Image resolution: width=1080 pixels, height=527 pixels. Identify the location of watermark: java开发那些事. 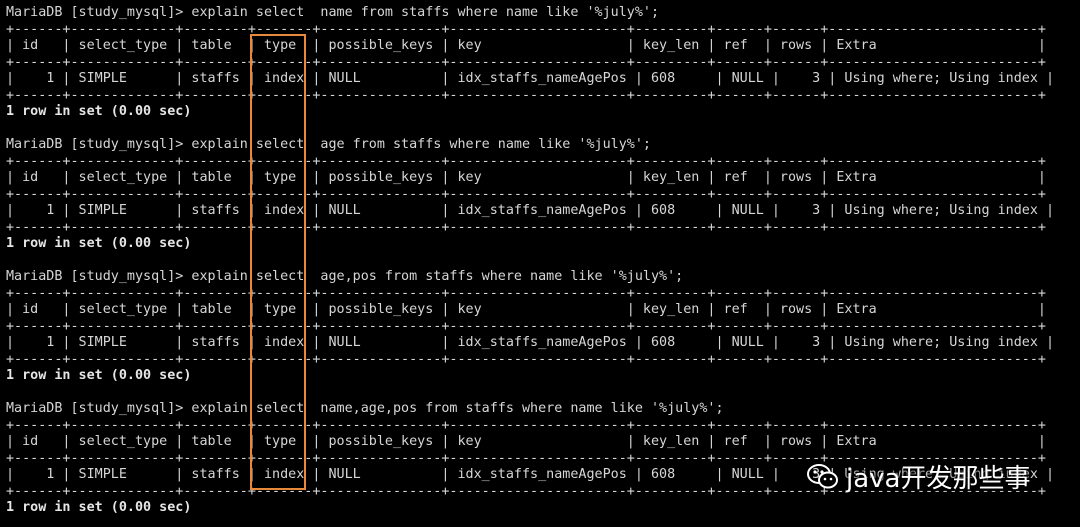
(918, 476).